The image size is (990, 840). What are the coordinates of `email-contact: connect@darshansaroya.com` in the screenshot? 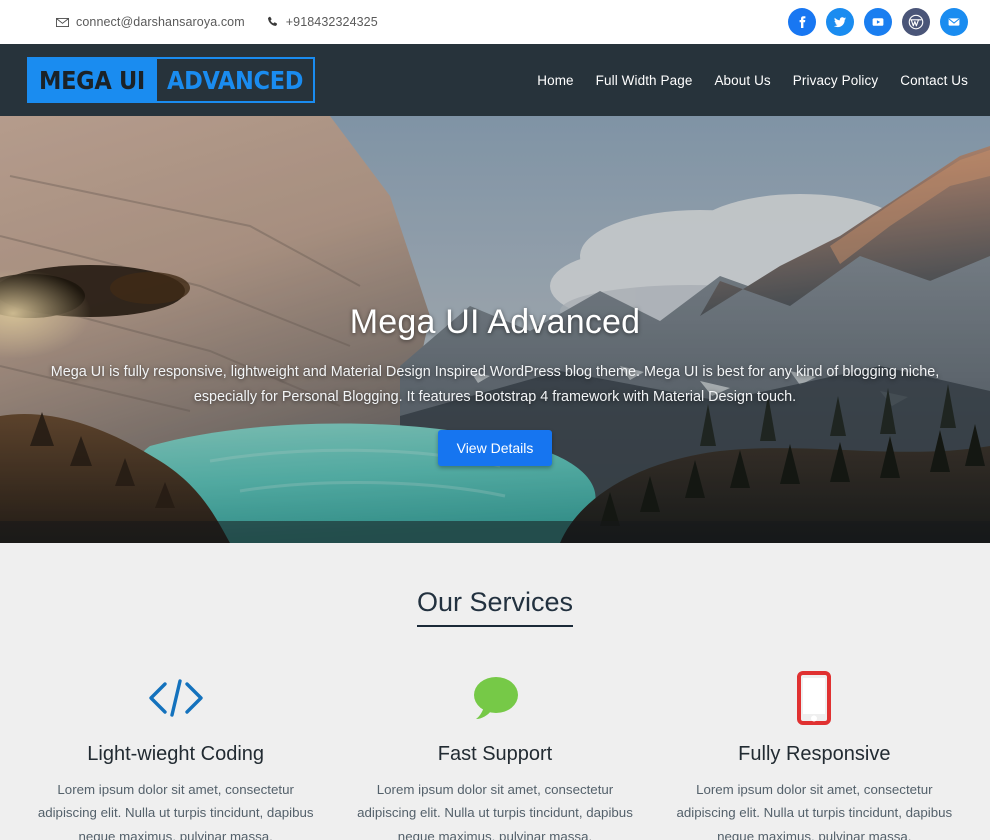 It's located at (150, 22).